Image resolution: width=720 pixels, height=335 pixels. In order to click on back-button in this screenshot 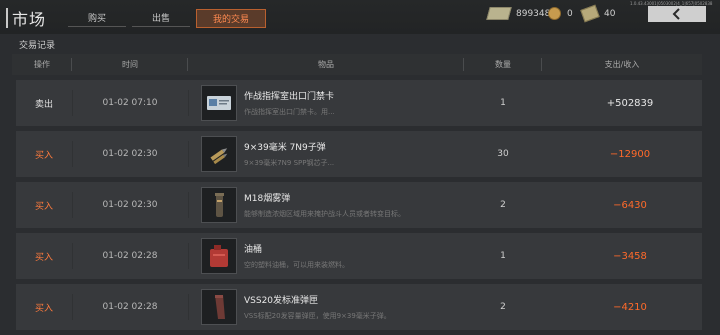, I will do `click(677, 14)`.